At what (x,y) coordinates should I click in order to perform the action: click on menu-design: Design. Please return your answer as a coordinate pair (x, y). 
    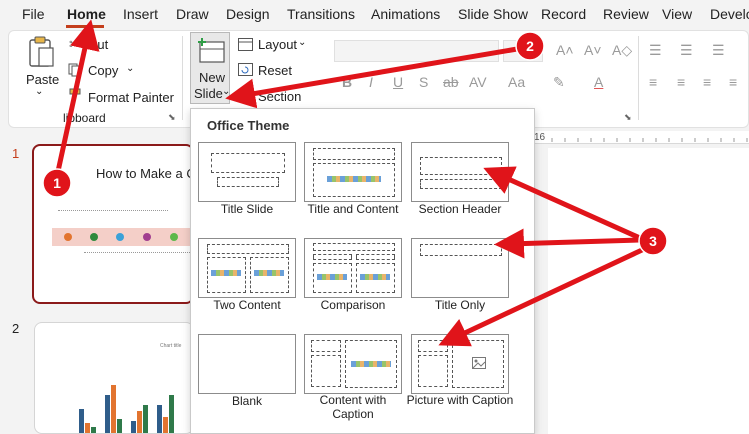
    Looking at the image, I should click on (248, 14).